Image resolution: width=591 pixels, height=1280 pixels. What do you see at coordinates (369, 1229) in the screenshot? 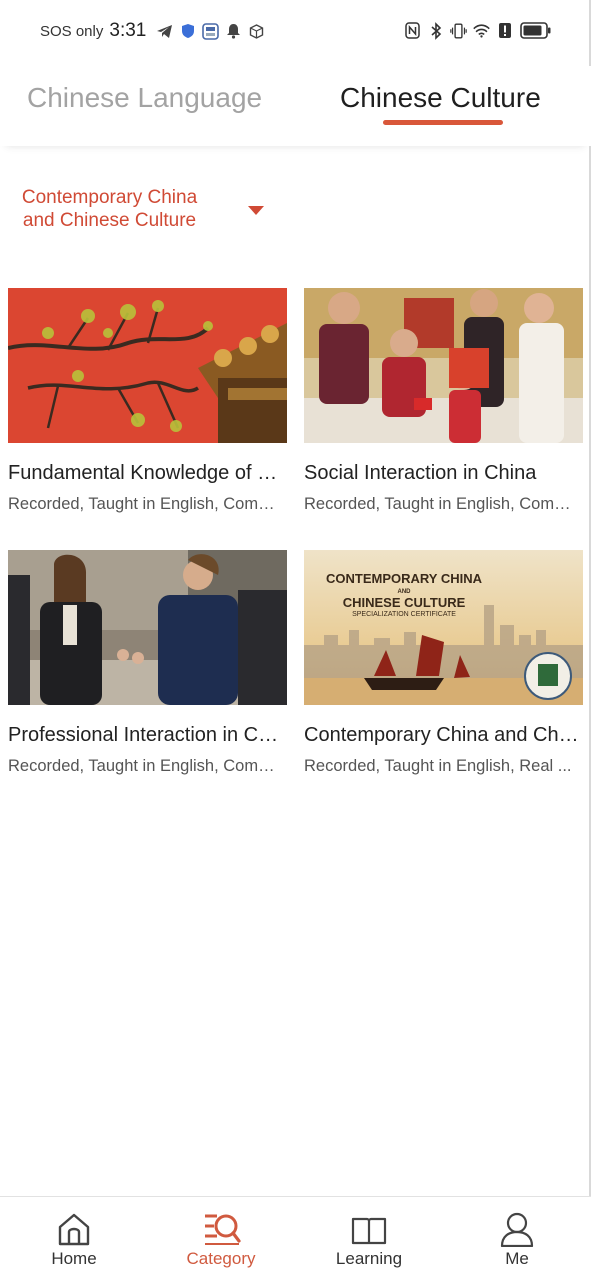
I see `book-icon` at bounding box center [369, 1229].